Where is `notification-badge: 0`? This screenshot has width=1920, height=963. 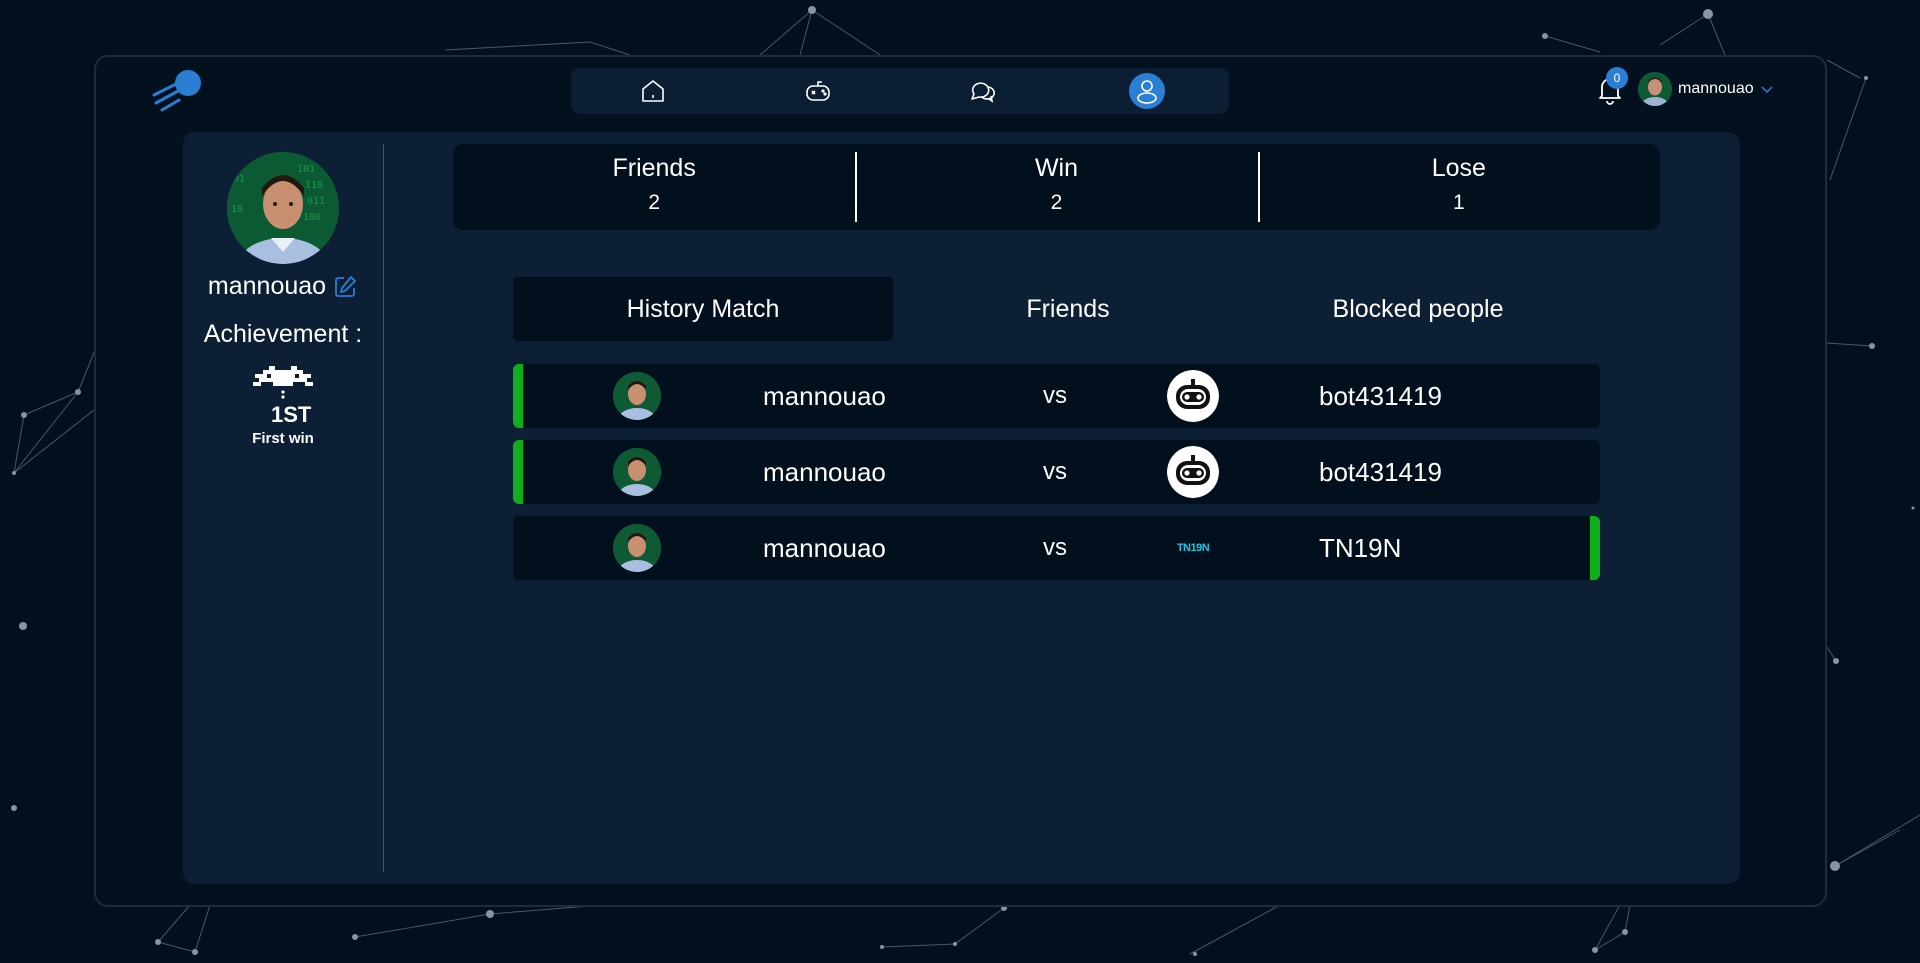 notification-badge: 0 is located at coordinates (1617, 78).